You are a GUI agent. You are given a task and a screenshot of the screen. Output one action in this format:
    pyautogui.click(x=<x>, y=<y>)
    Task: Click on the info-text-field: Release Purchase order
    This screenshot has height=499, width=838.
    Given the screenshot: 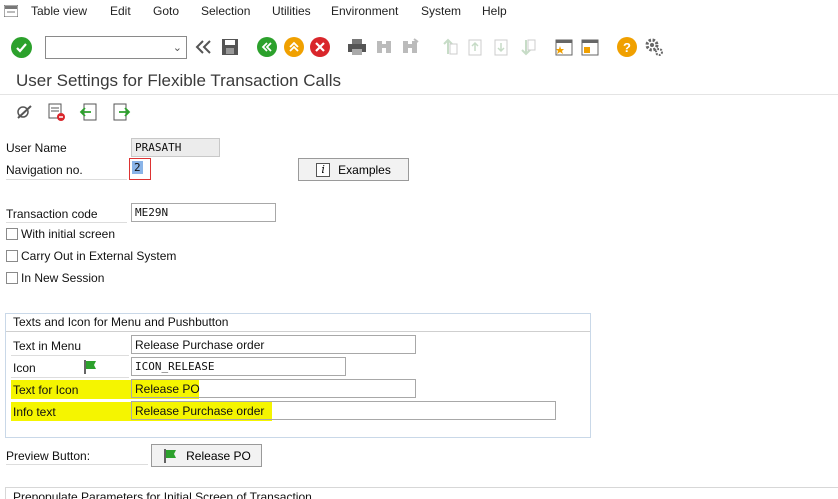 What is the action you would take?
    pyautogui.click(x=343, y=410)
    